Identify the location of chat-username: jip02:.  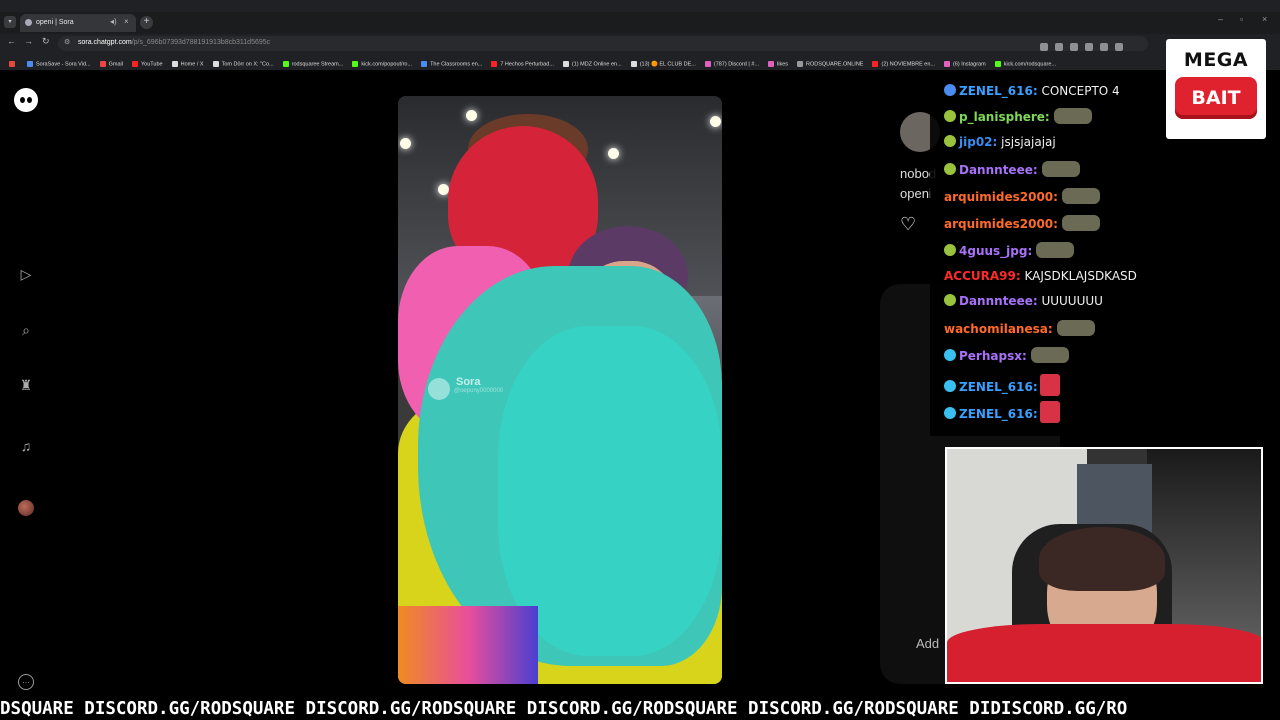
(978, 142).